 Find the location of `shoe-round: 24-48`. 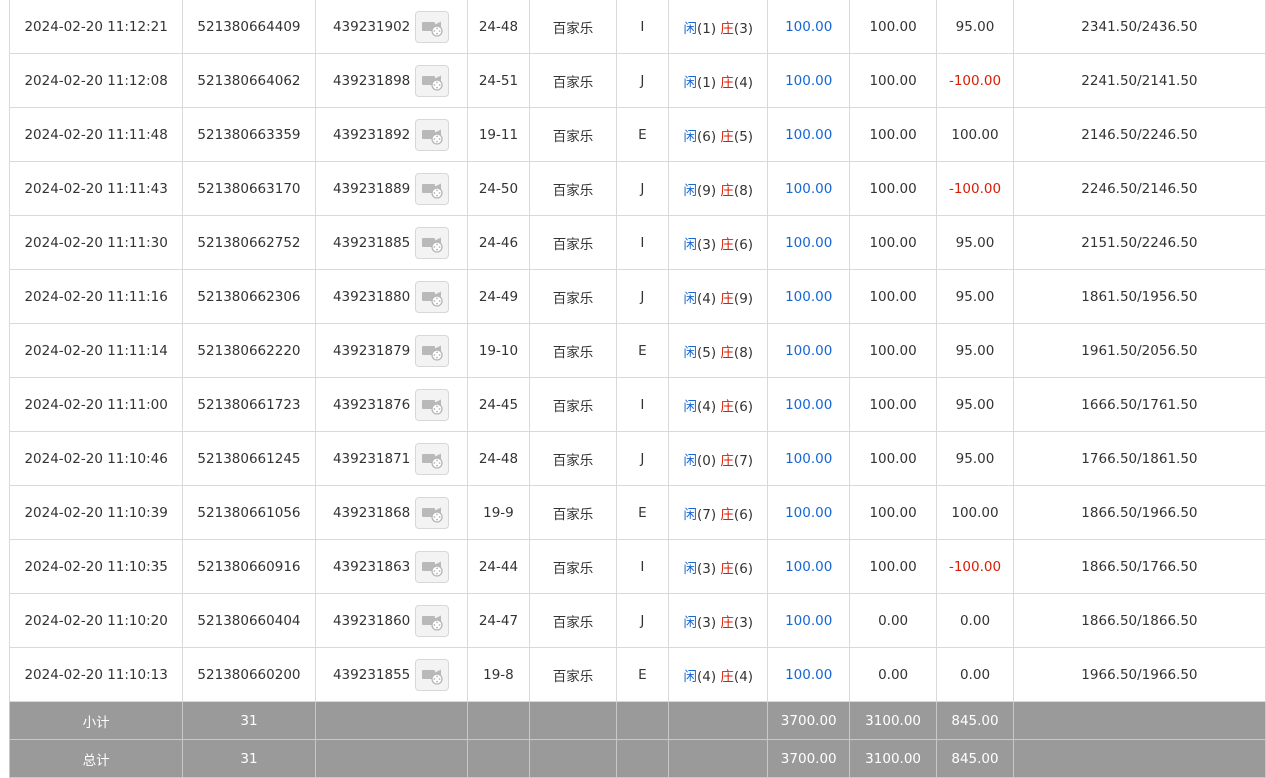

shoe-round: 24-48 is located at coordinates (498, 27).